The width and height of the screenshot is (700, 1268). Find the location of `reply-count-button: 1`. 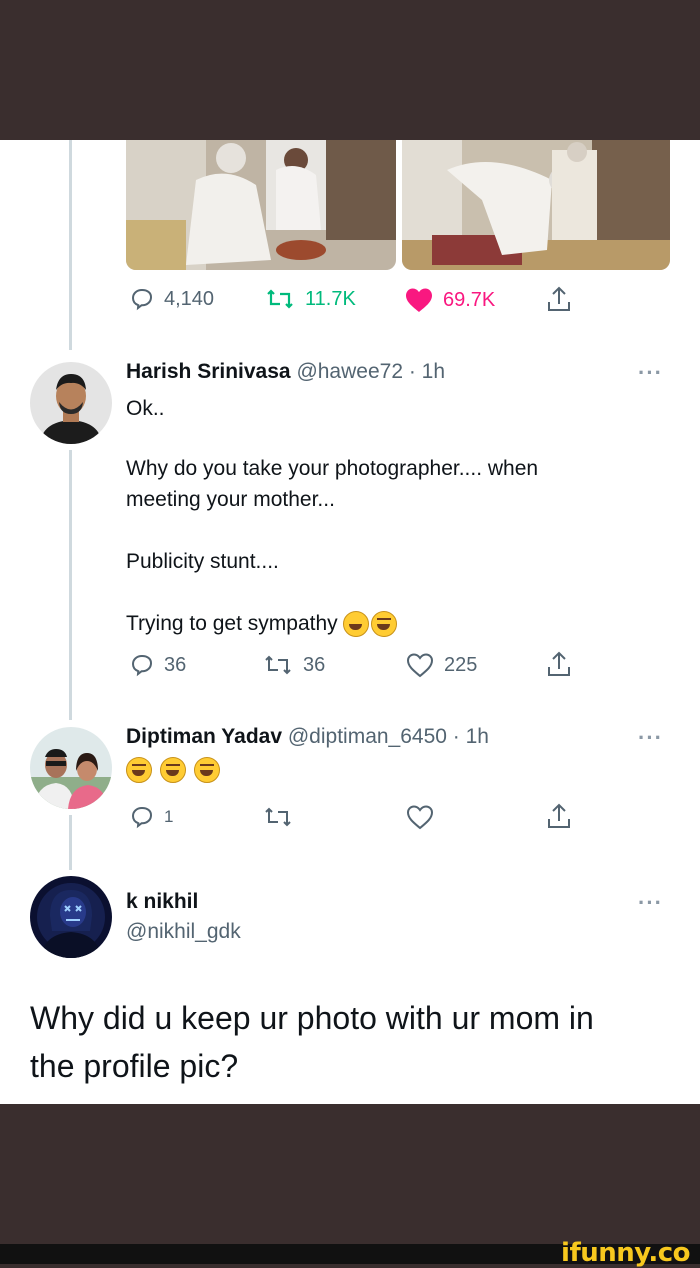

reply-count-button: 1 is located at coordinates (151, 817).